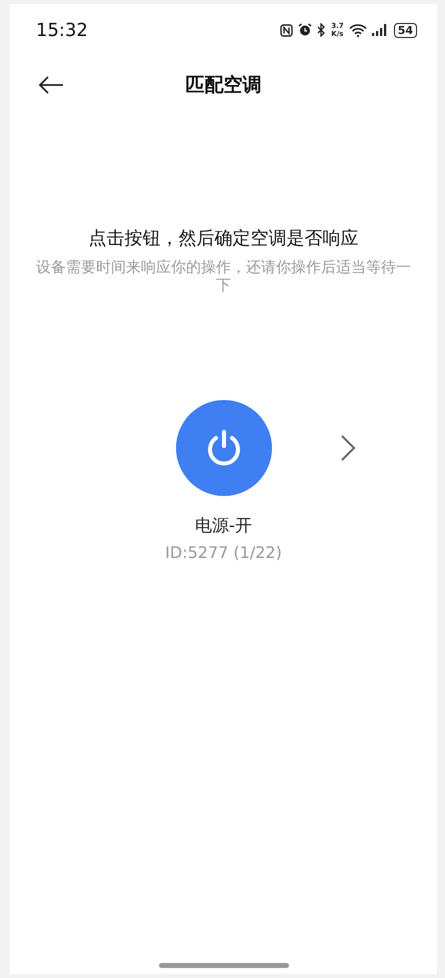 This screenshot has height=978, width=445. Describe the element at coordinates (224, 526) in the screenshot. I see `key-label: 电源-开` at that location.